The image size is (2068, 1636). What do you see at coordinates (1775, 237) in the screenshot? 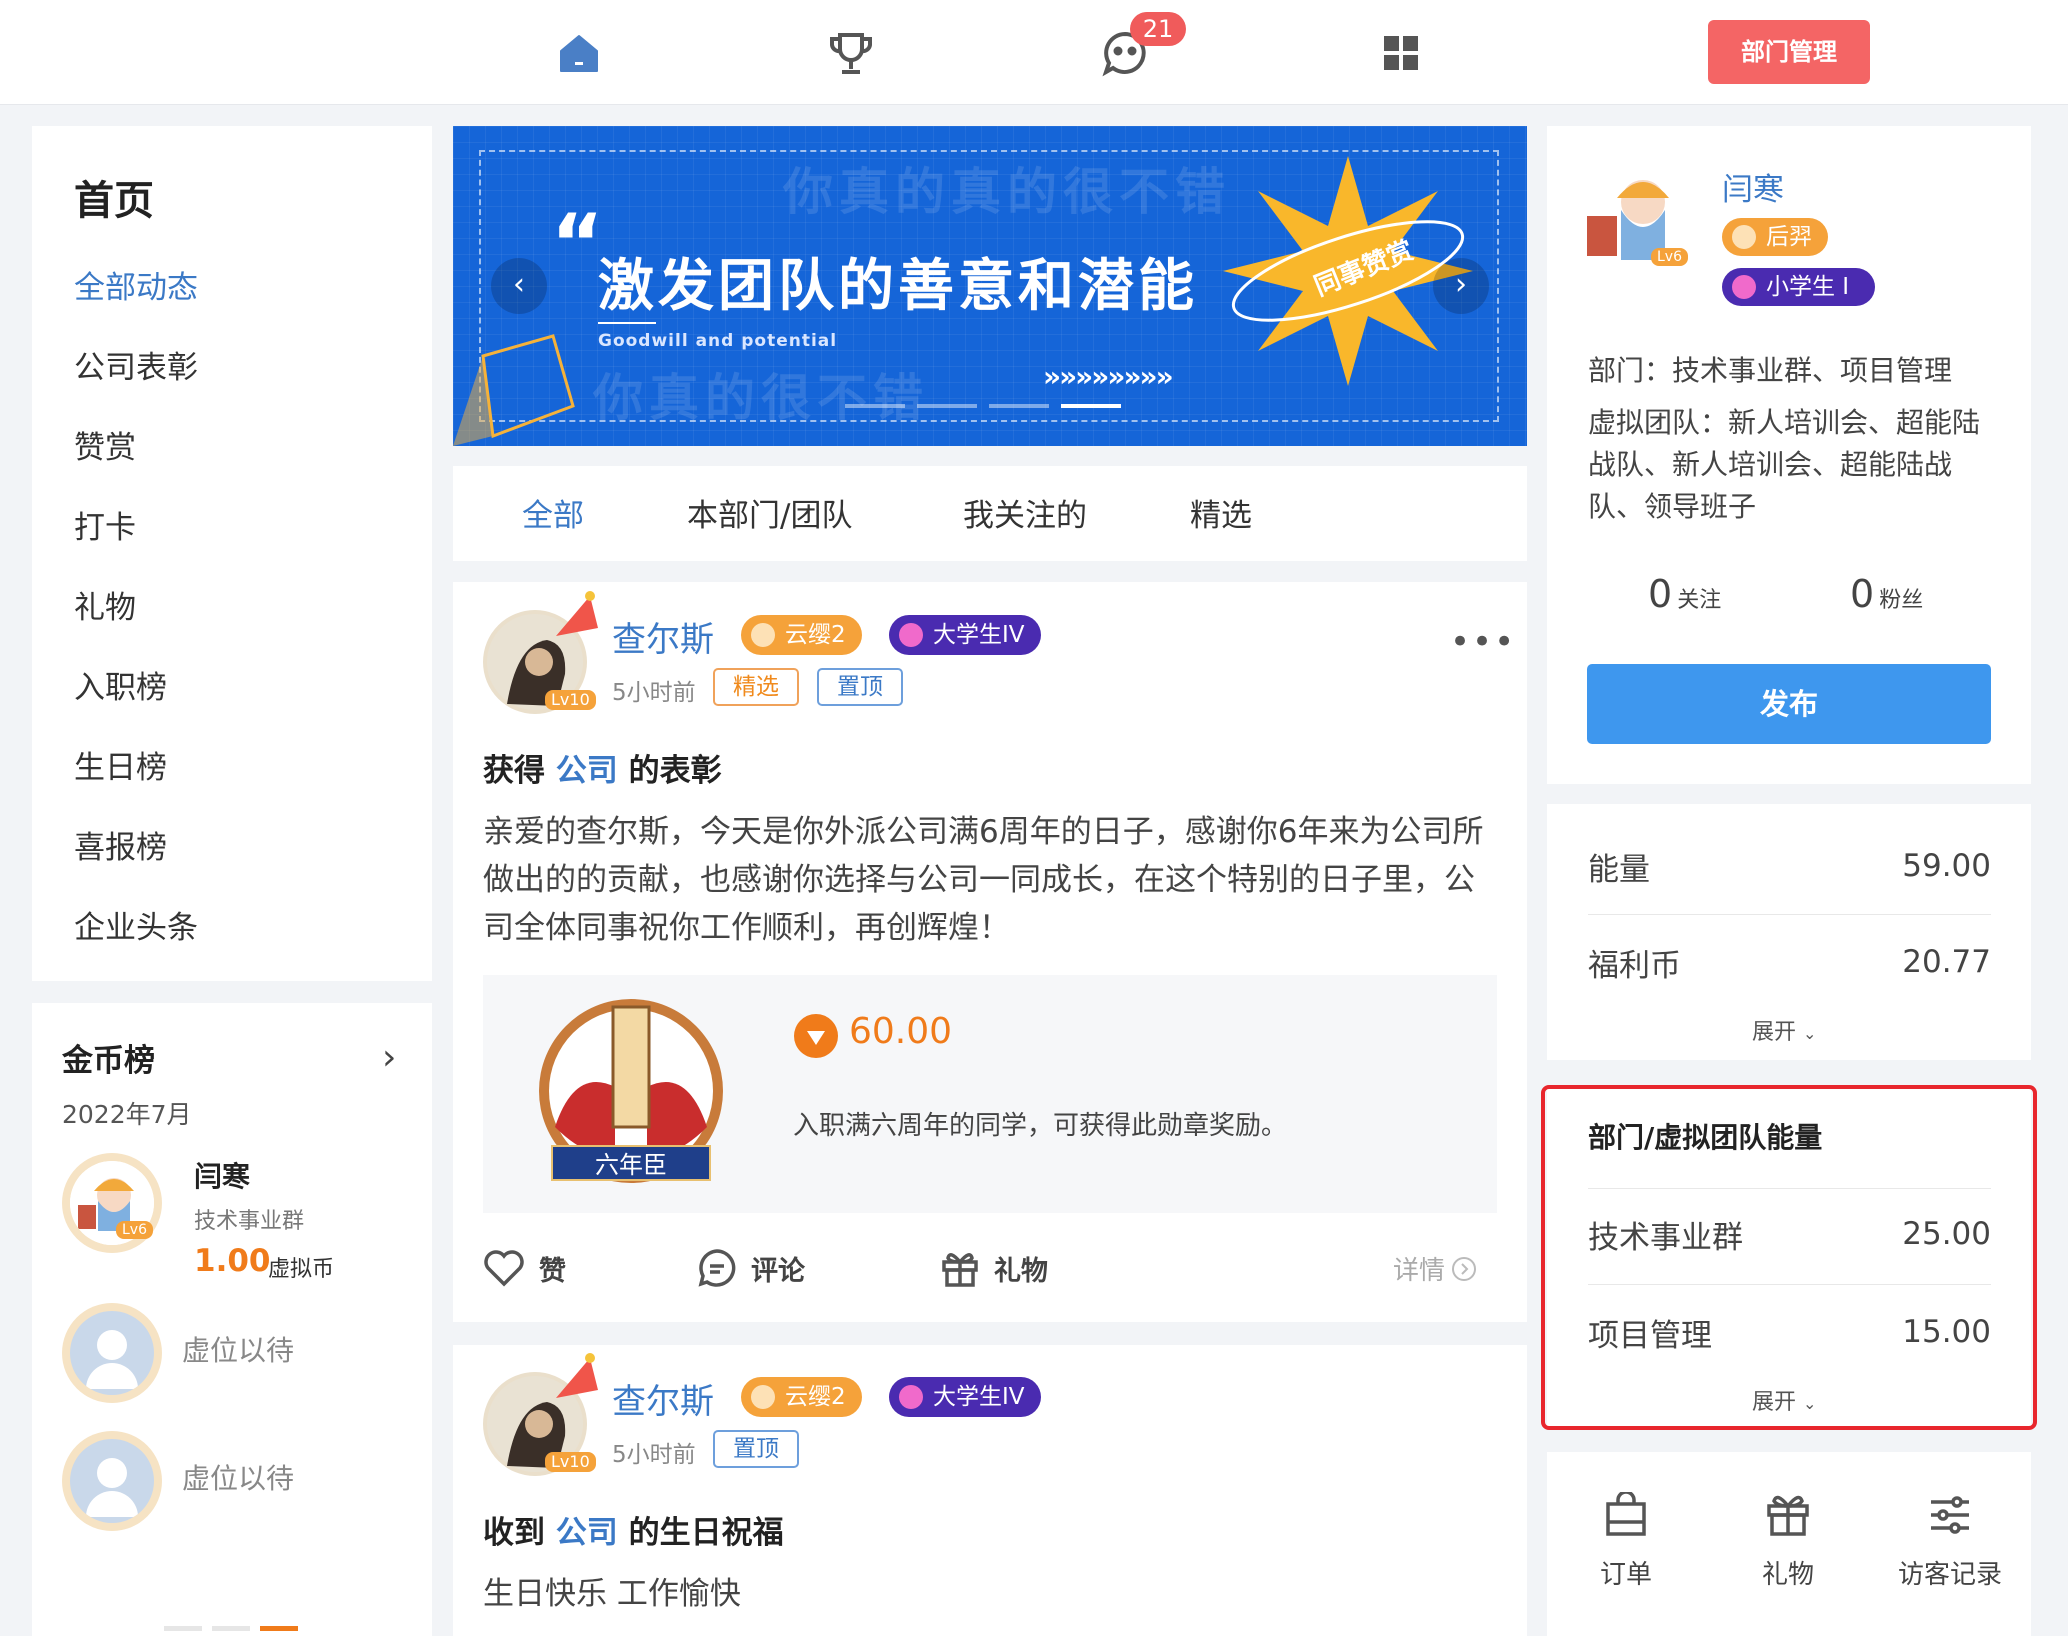
I see `honor-tag: 后羿` at bounding box center [1775, 237].